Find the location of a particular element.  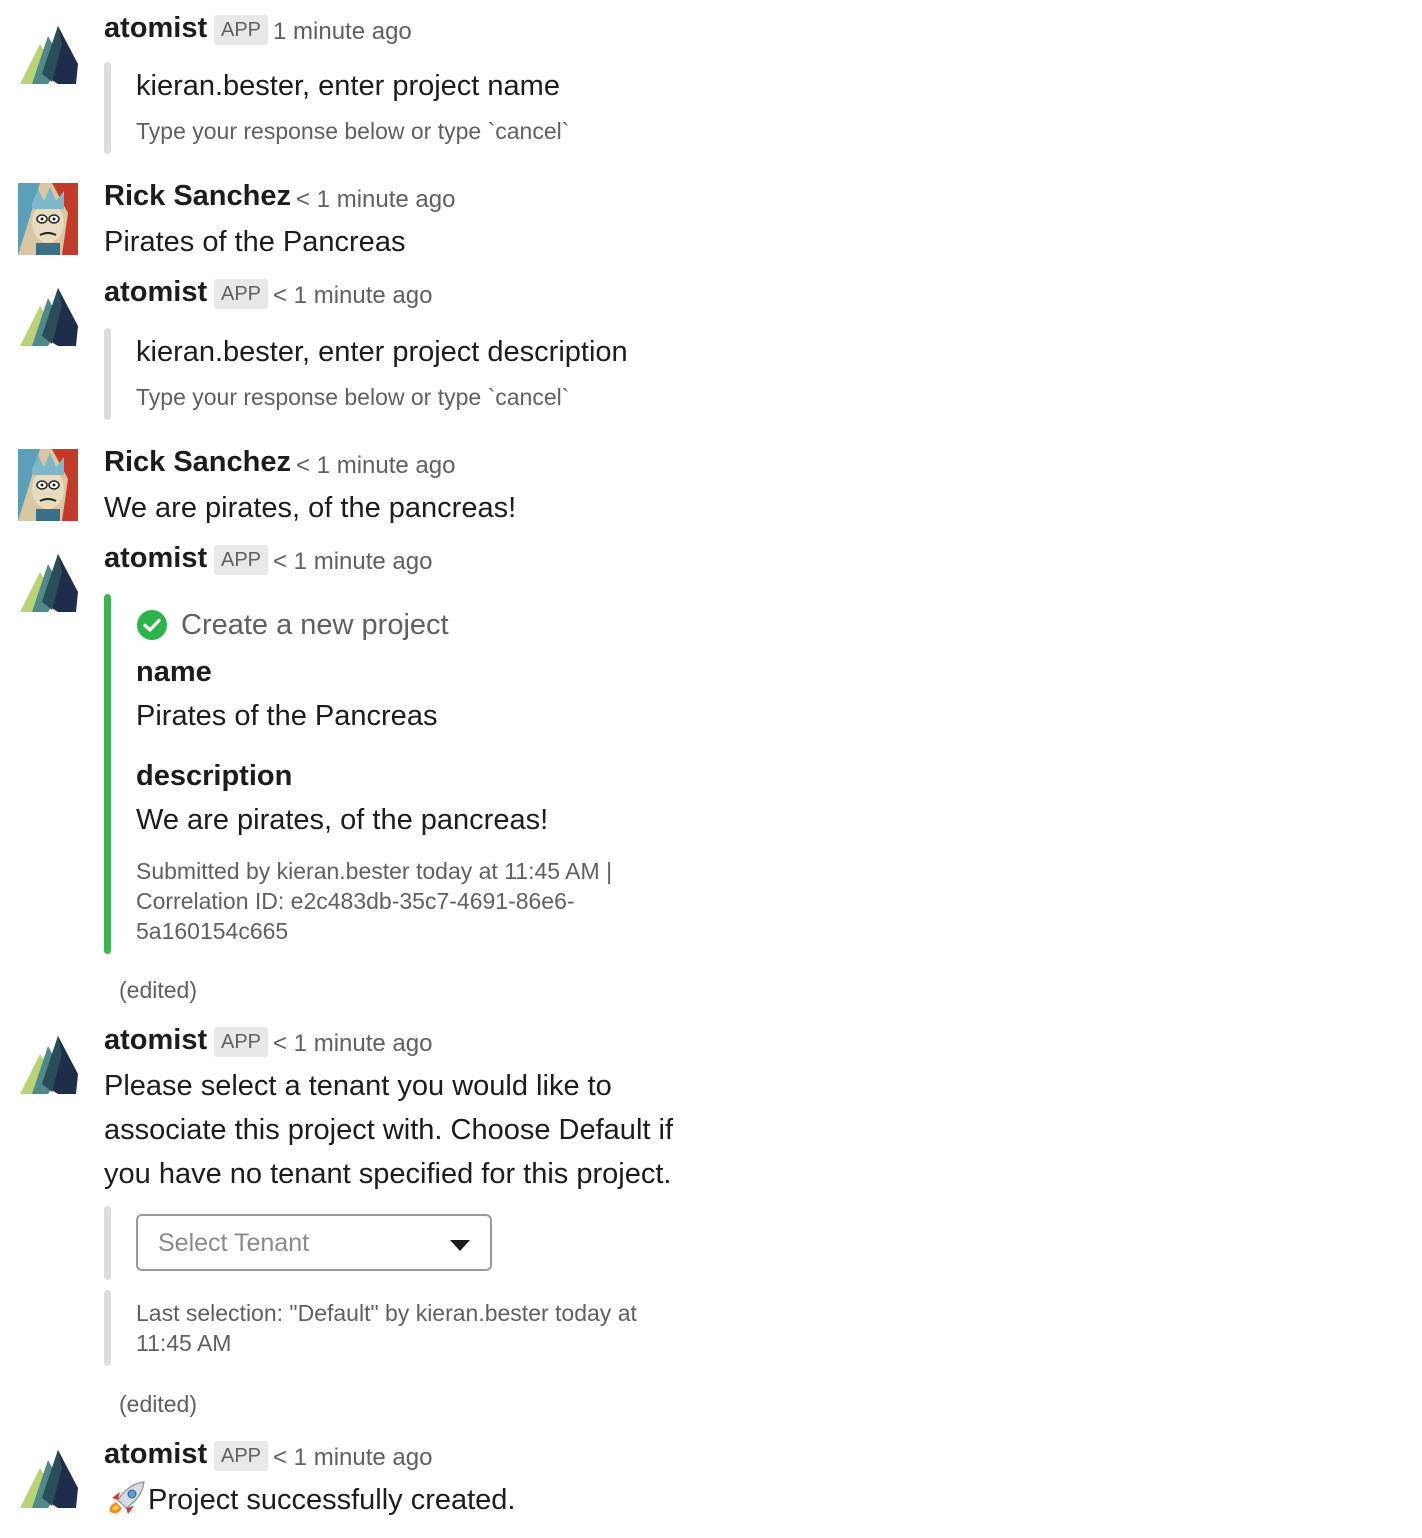

timestamp: 1 minute ago is located at coordinates (342, 32).